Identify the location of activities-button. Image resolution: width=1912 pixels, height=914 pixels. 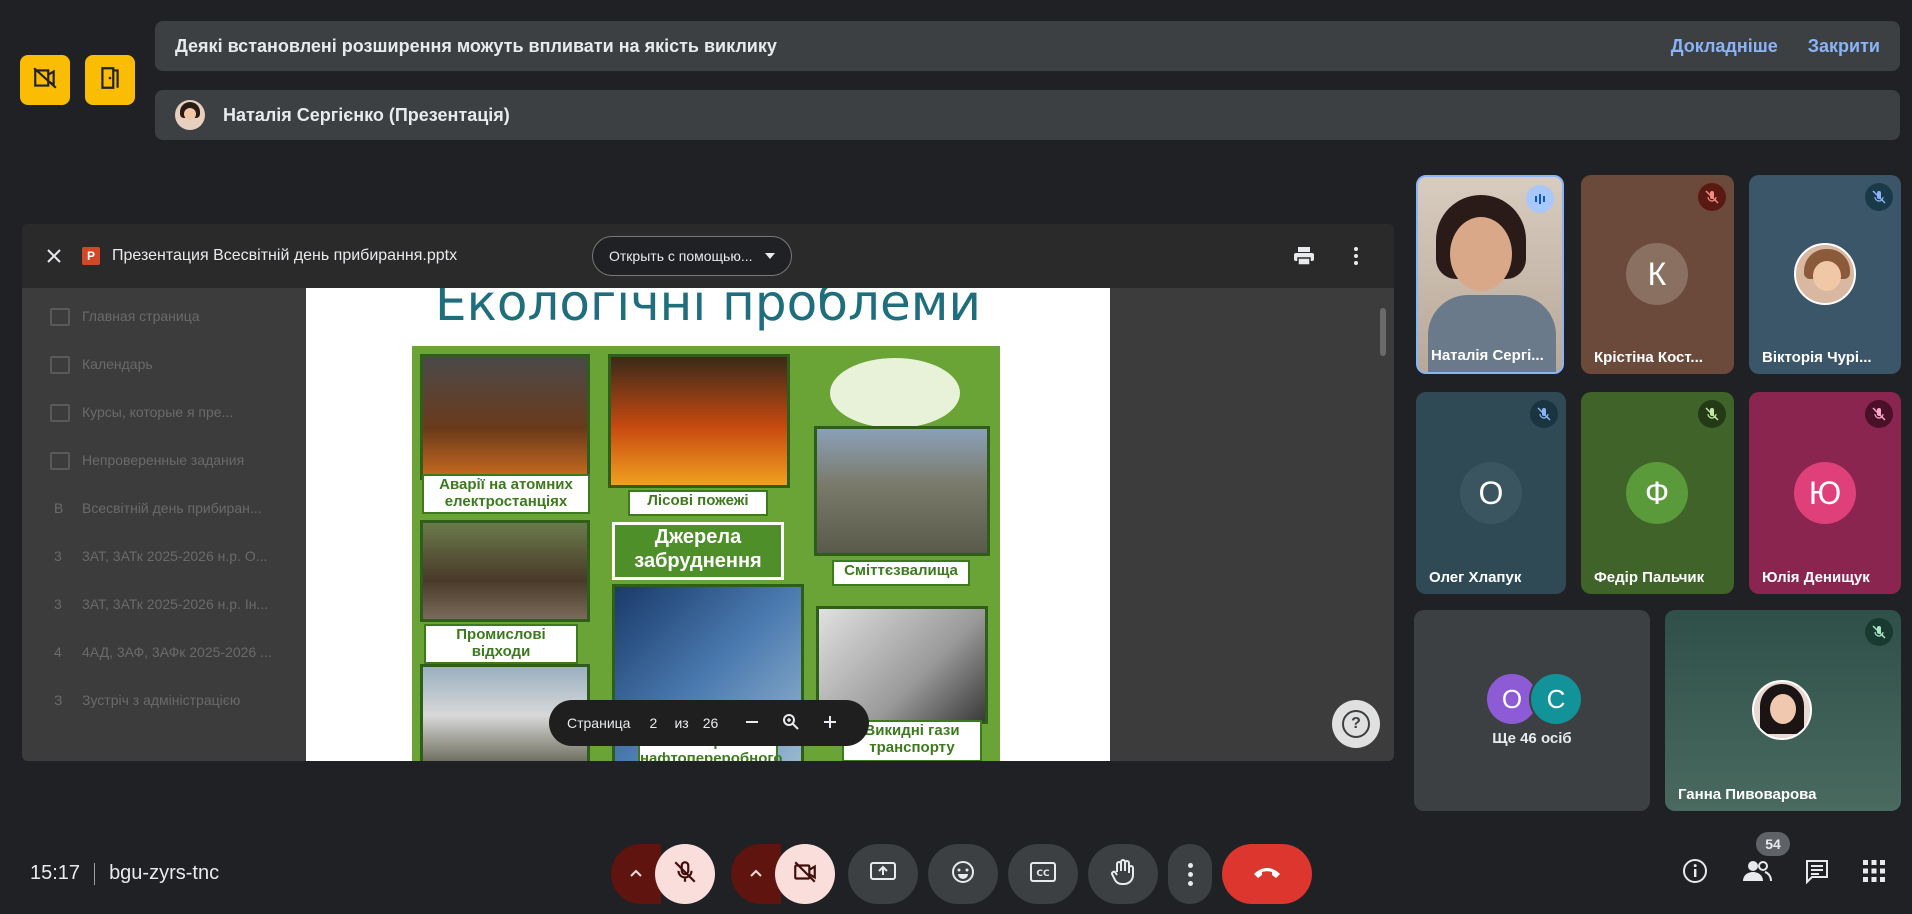
(1874, 873).